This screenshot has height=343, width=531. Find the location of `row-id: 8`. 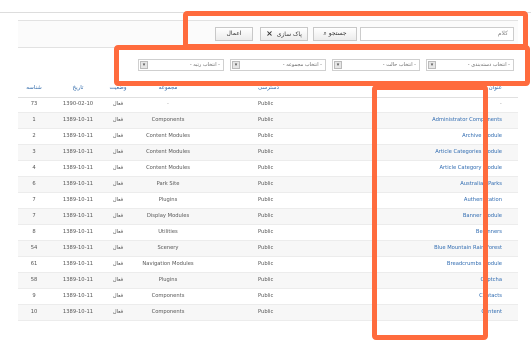

row-id: 8 is located at coordinates (34, 232).